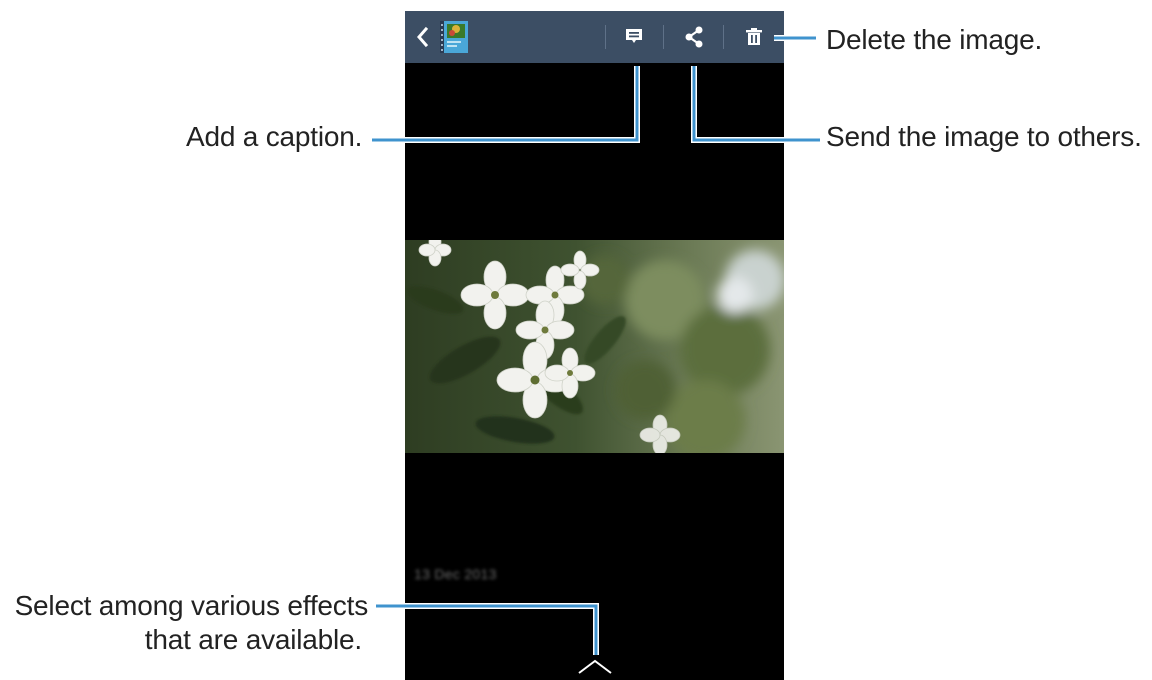  What do you see at coordinates (984, 136) in the screenshot?
I see `callout-share: Send the image to others.` at bounding box center [984, 136].